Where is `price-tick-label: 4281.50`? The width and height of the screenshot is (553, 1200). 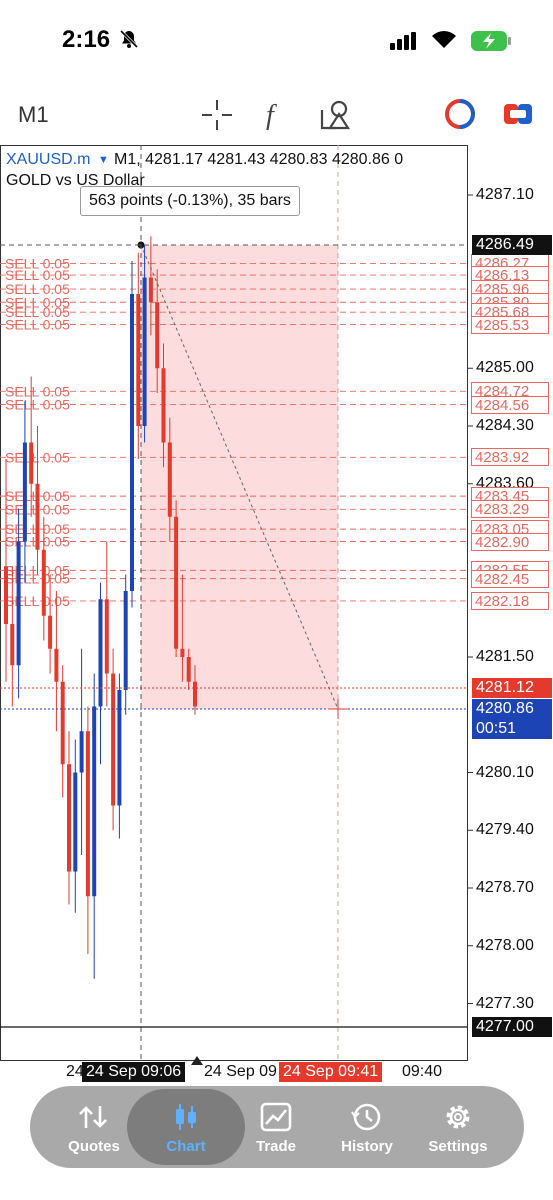 price-tick-label: 4281.50 is located at coordinates (505, 656).